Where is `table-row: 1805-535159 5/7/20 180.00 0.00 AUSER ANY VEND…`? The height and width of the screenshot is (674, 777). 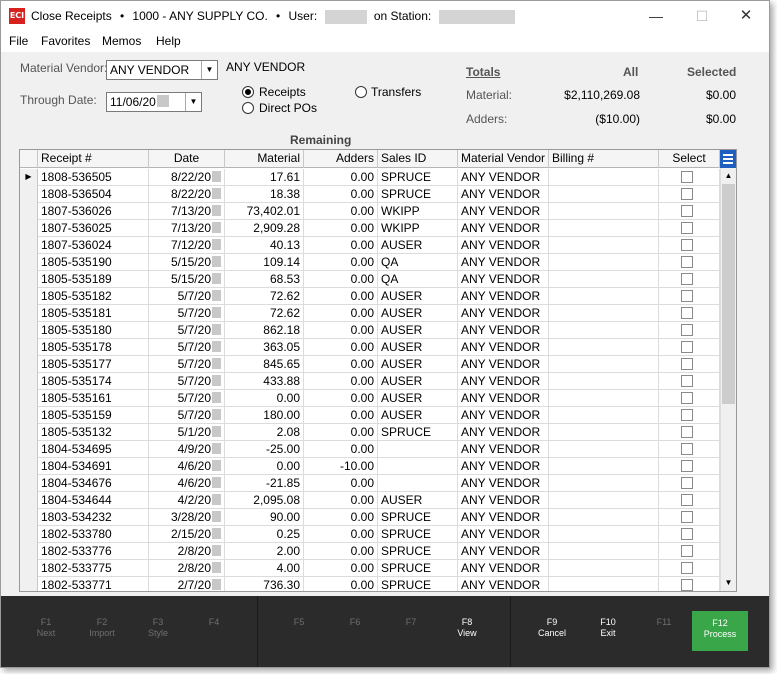
table-row: 1805-535159 5/7/20 180.00 0.00 AUSER ANY VEND… is located at coordinates (370, 415).